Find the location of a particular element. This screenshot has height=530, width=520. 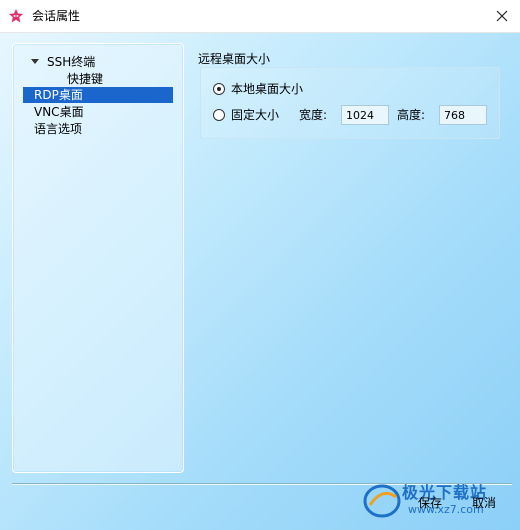

remote-desktop-size-label: 远程桌面大小 is located at coordinates (234, 59).